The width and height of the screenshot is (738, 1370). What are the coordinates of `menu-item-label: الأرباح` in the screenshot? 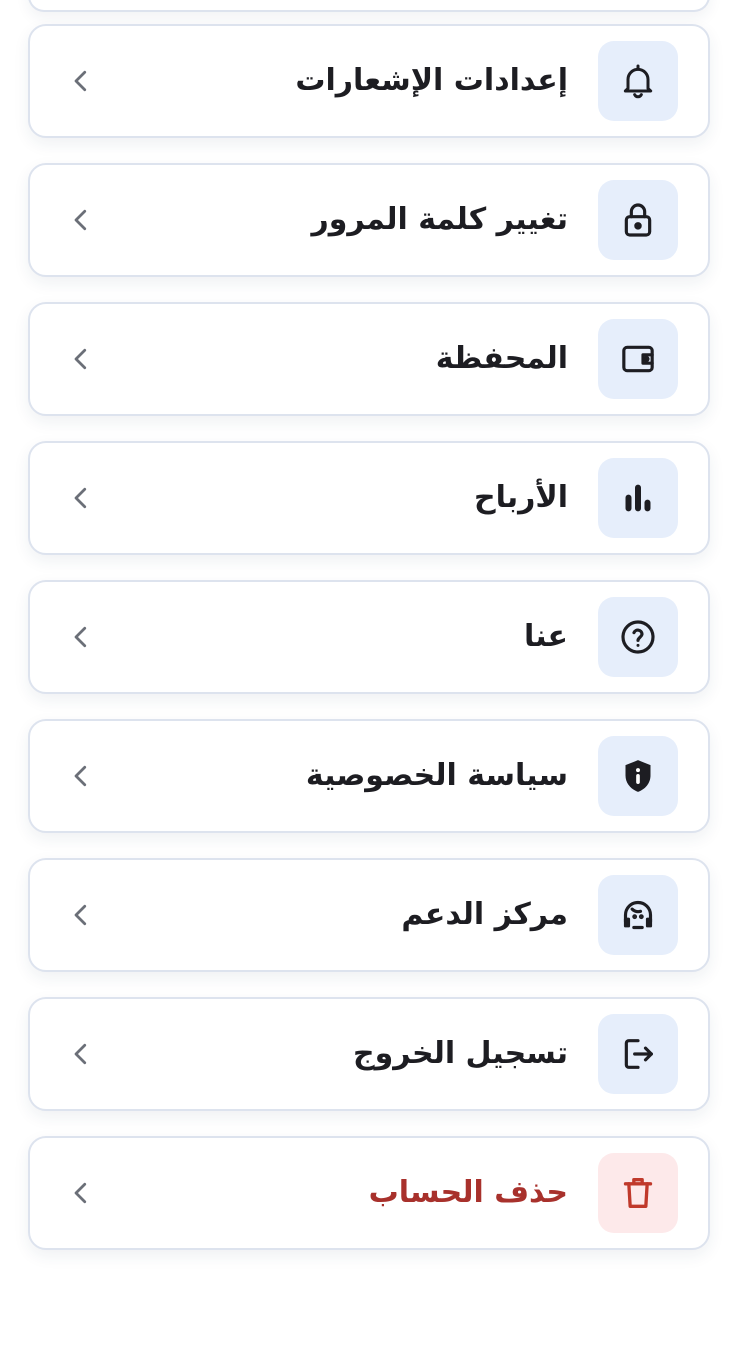 It's located at (520, 497).